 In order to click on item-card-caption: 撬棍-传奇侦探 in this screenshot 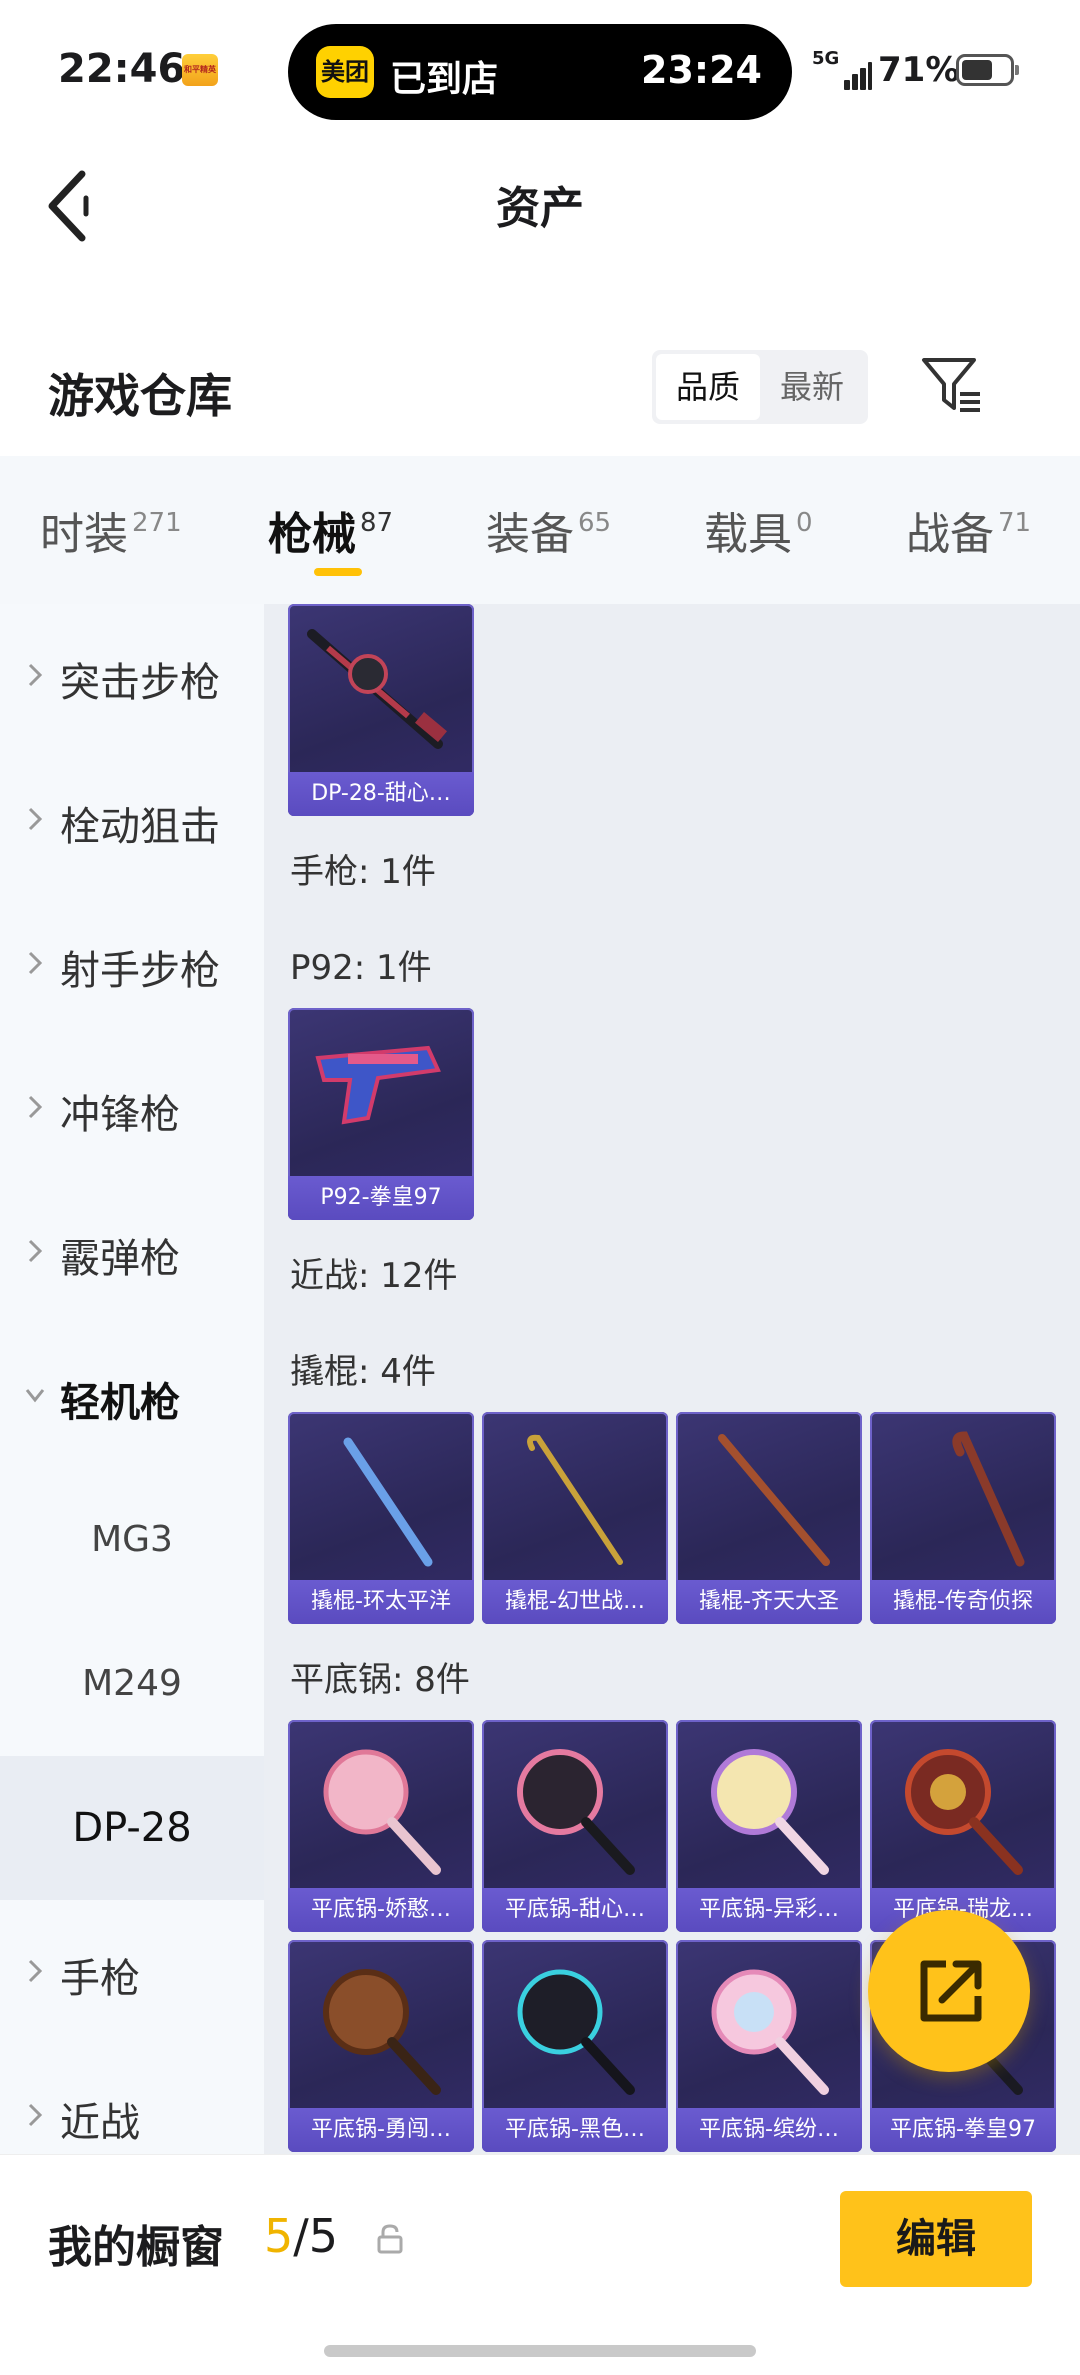, I will do `click(963, 1602)`.